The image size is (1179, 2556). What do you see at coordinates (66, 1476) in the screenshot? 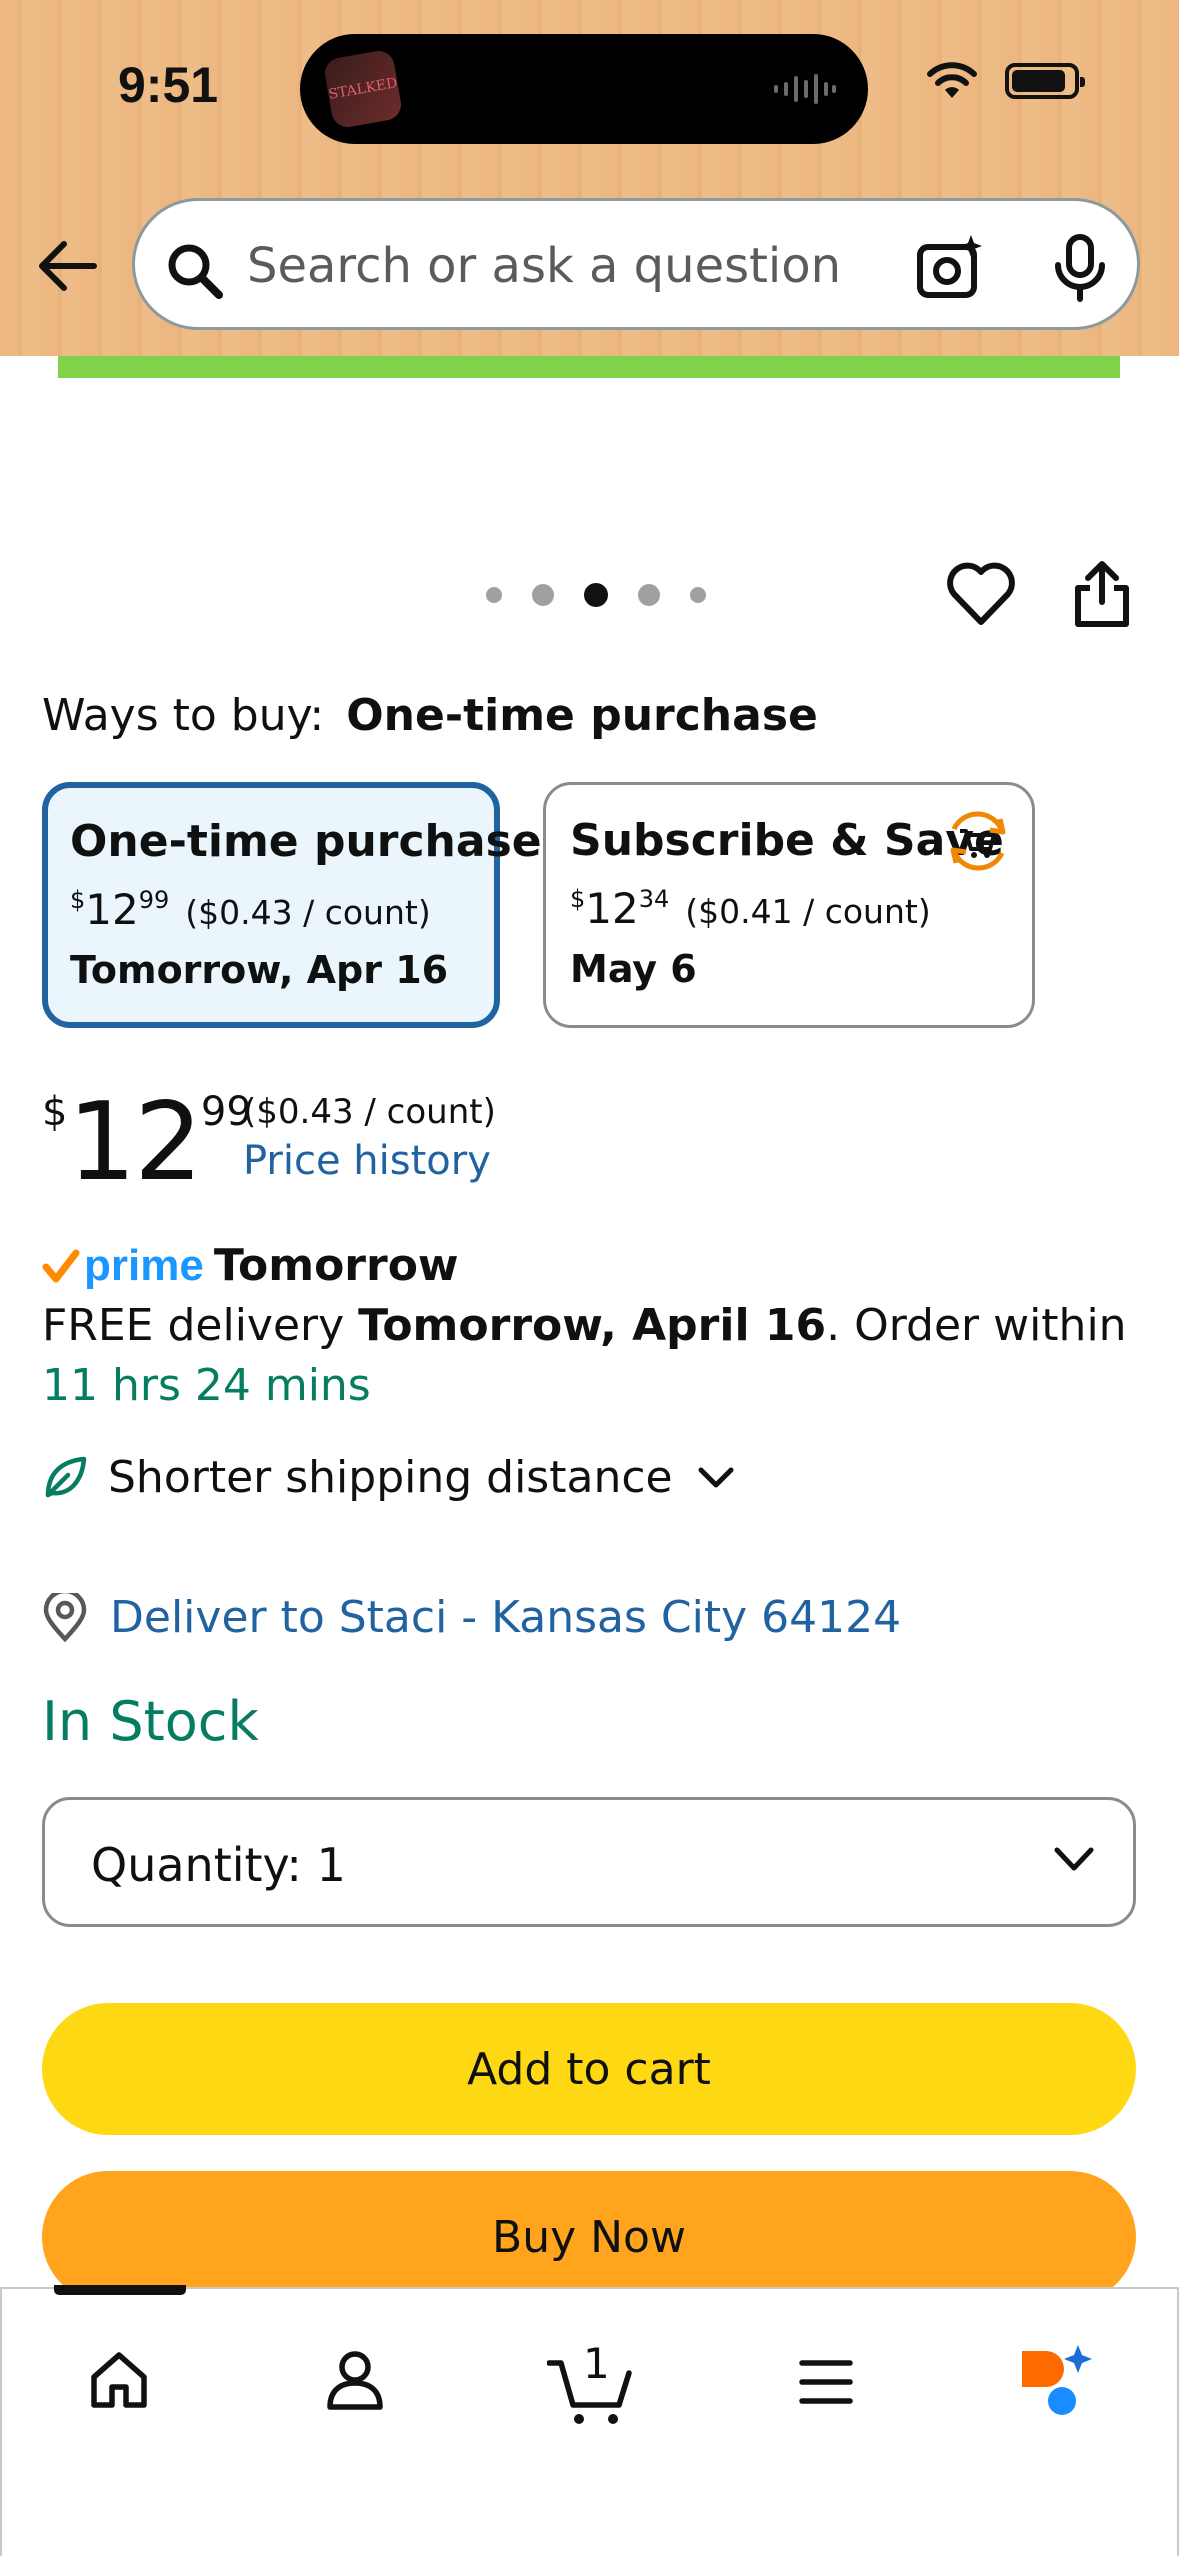
I see `leaf-icon` at bounding box center [66, 1476].